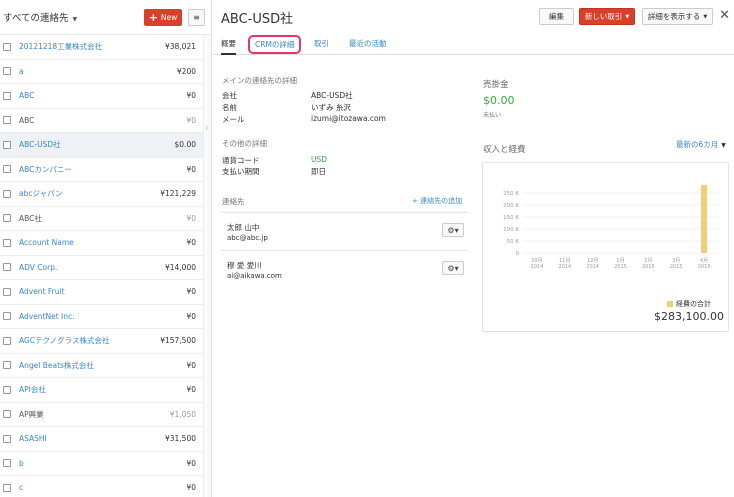  Describe the element at coordinates (332, 95) in the screenshot. I see `company-value: ABC-USD社` at that location.